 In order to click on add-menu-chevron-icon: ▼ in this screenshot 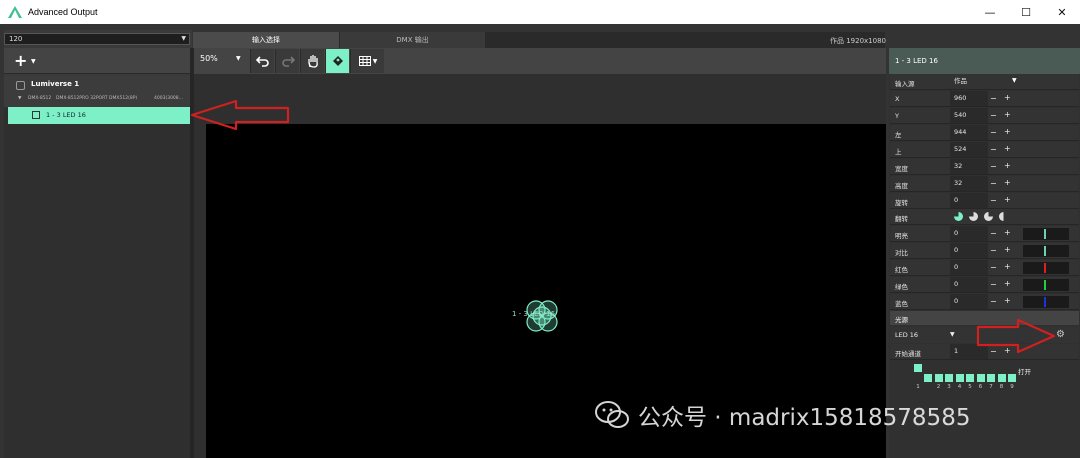, I will do `click(33, 61)`.